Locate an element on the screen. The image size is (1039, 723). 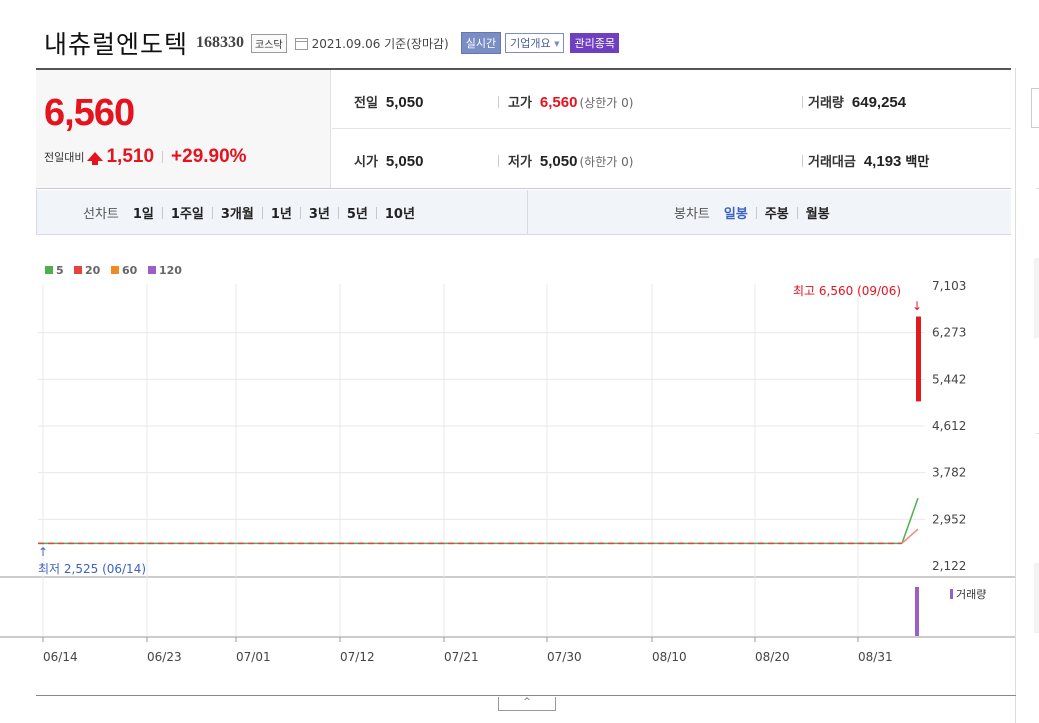
line-chart-options: 선차트 1일 1주일 3개월 1년 3년 5년 10년 is located at coordinates (249, 212).